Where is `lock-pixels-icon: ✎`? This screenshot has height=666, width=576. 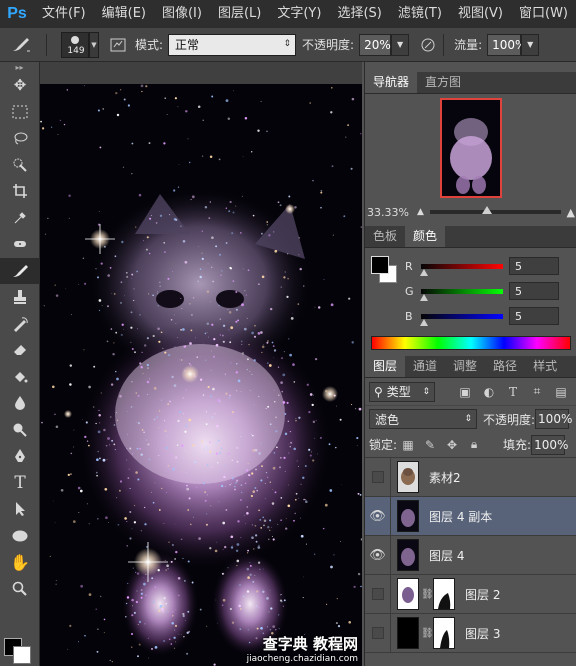
lock-pixels-icon: ✎ is located at coordinates (430, 445).